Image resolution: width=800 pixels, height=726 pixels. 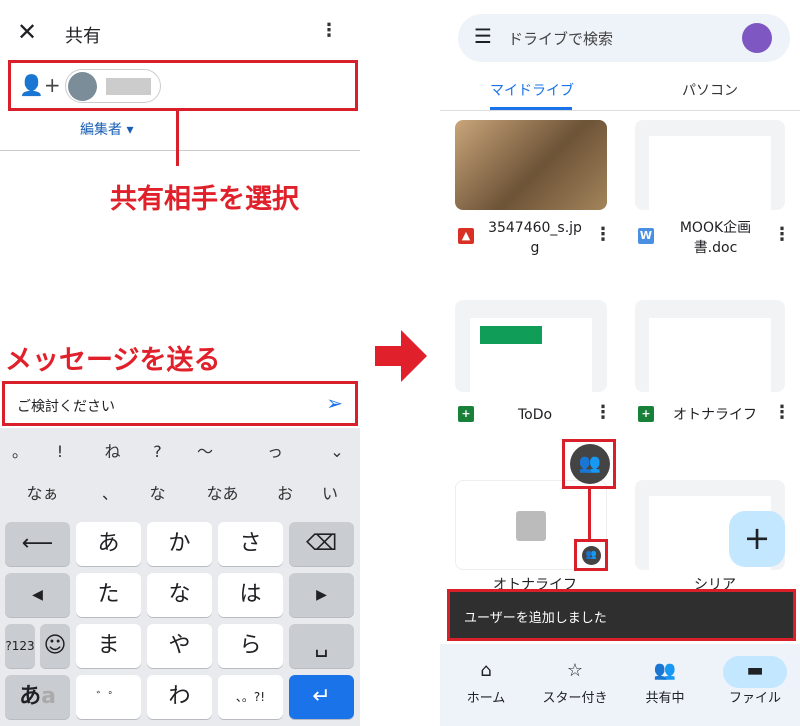 I want to click on shared-icon-callout: 👥, so click(x=589, y=464).